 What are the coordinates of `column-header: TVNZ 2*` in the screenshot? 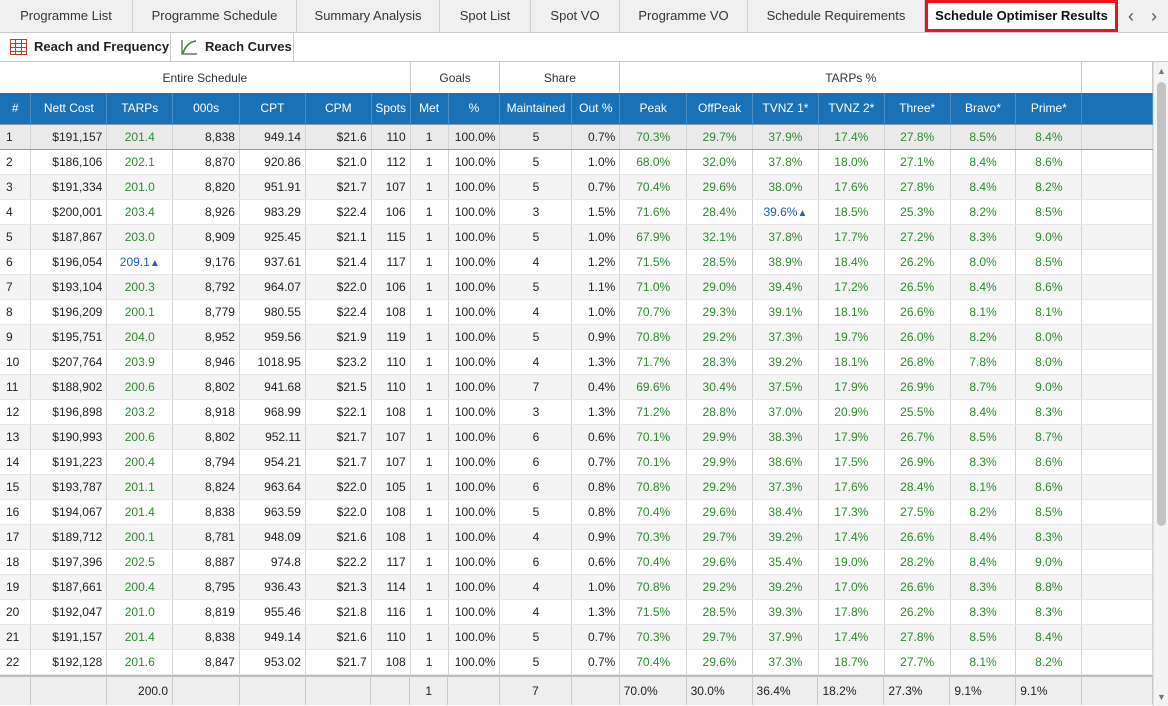 It's located at (851, 108).